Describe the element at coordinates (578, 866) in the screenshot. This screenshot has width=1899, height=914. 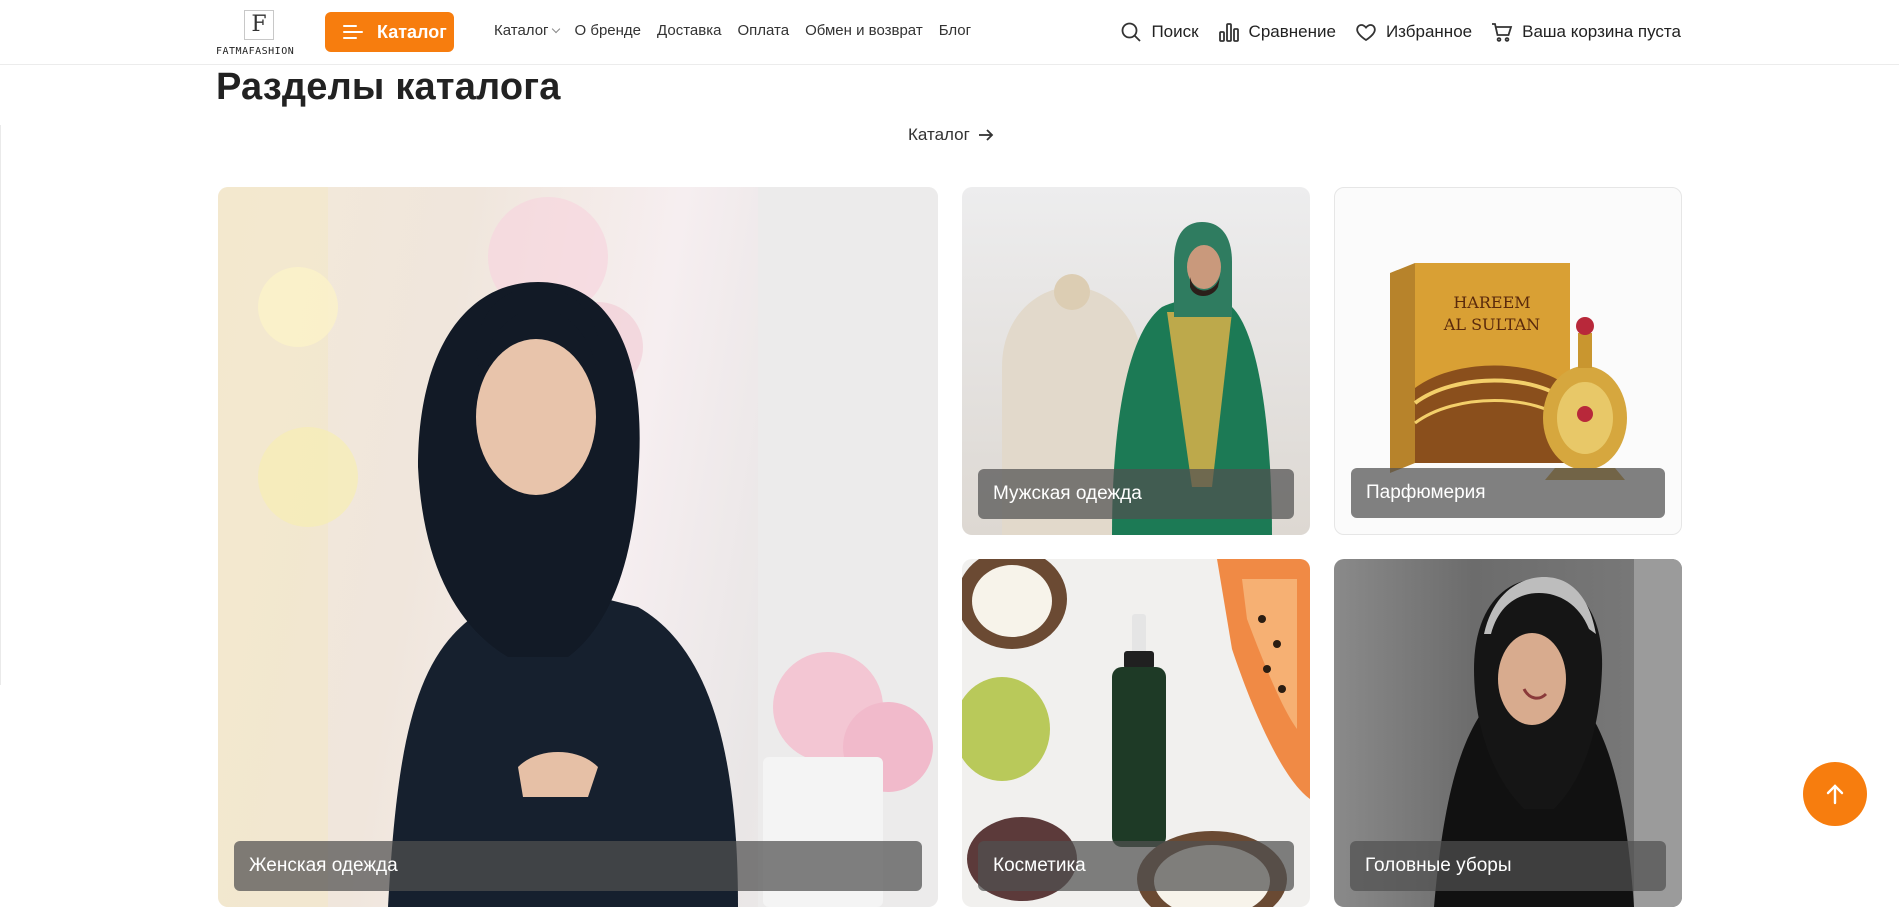
I see `category-label: Женская одежда` at that location.